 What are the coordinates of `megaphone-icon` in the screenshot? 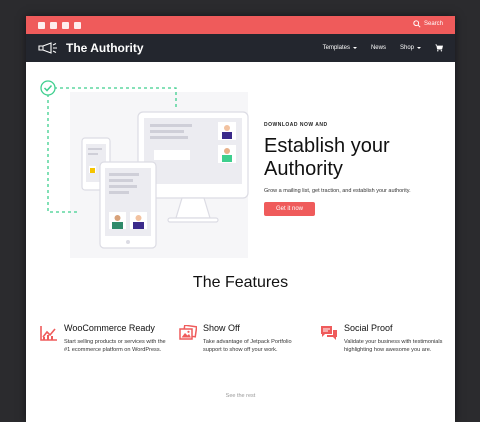 It's located at (47, 48).